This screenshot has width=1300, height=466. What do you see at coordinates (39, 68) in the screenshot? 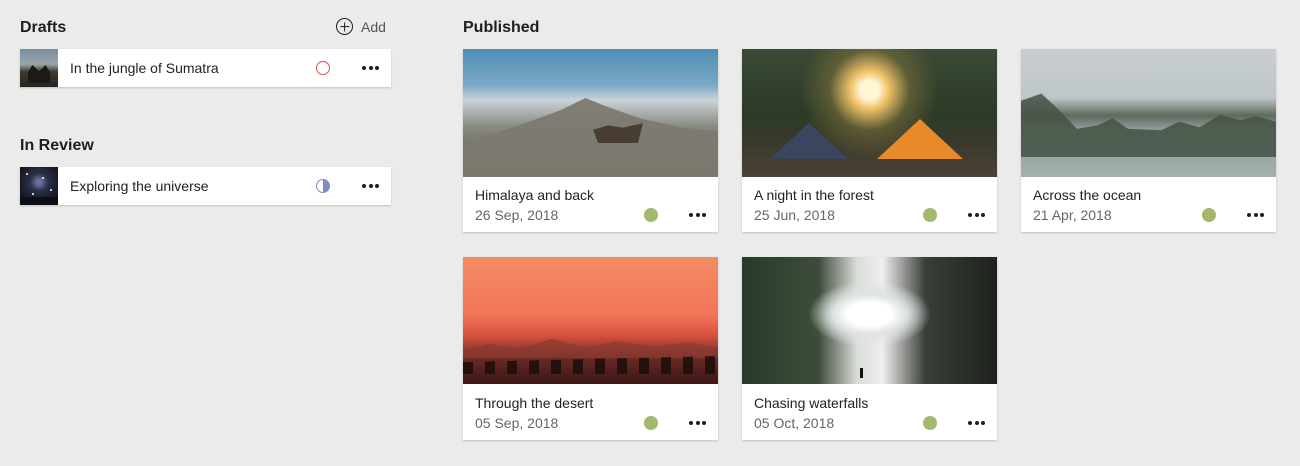
I see `draft-thumbnail` at bounding box center [39, 68].